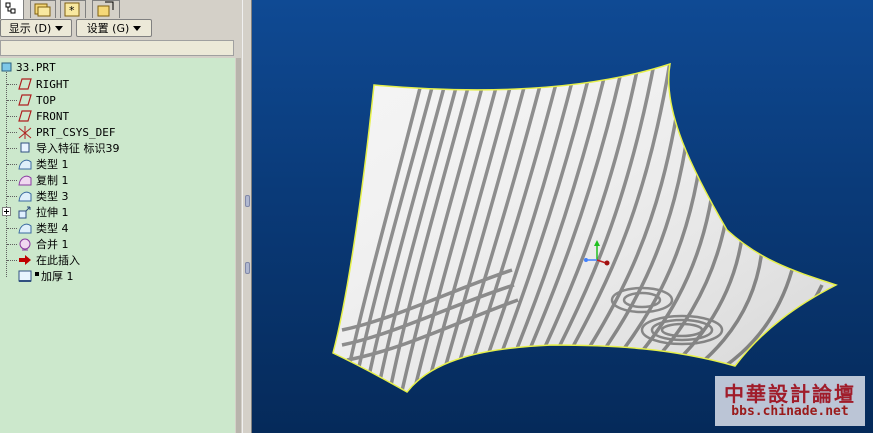 The image size is (873, 433). What do you see at coordinates (117, 48) in the screenshot?
I see `tree-column-header` at bounding box center [117, 48].